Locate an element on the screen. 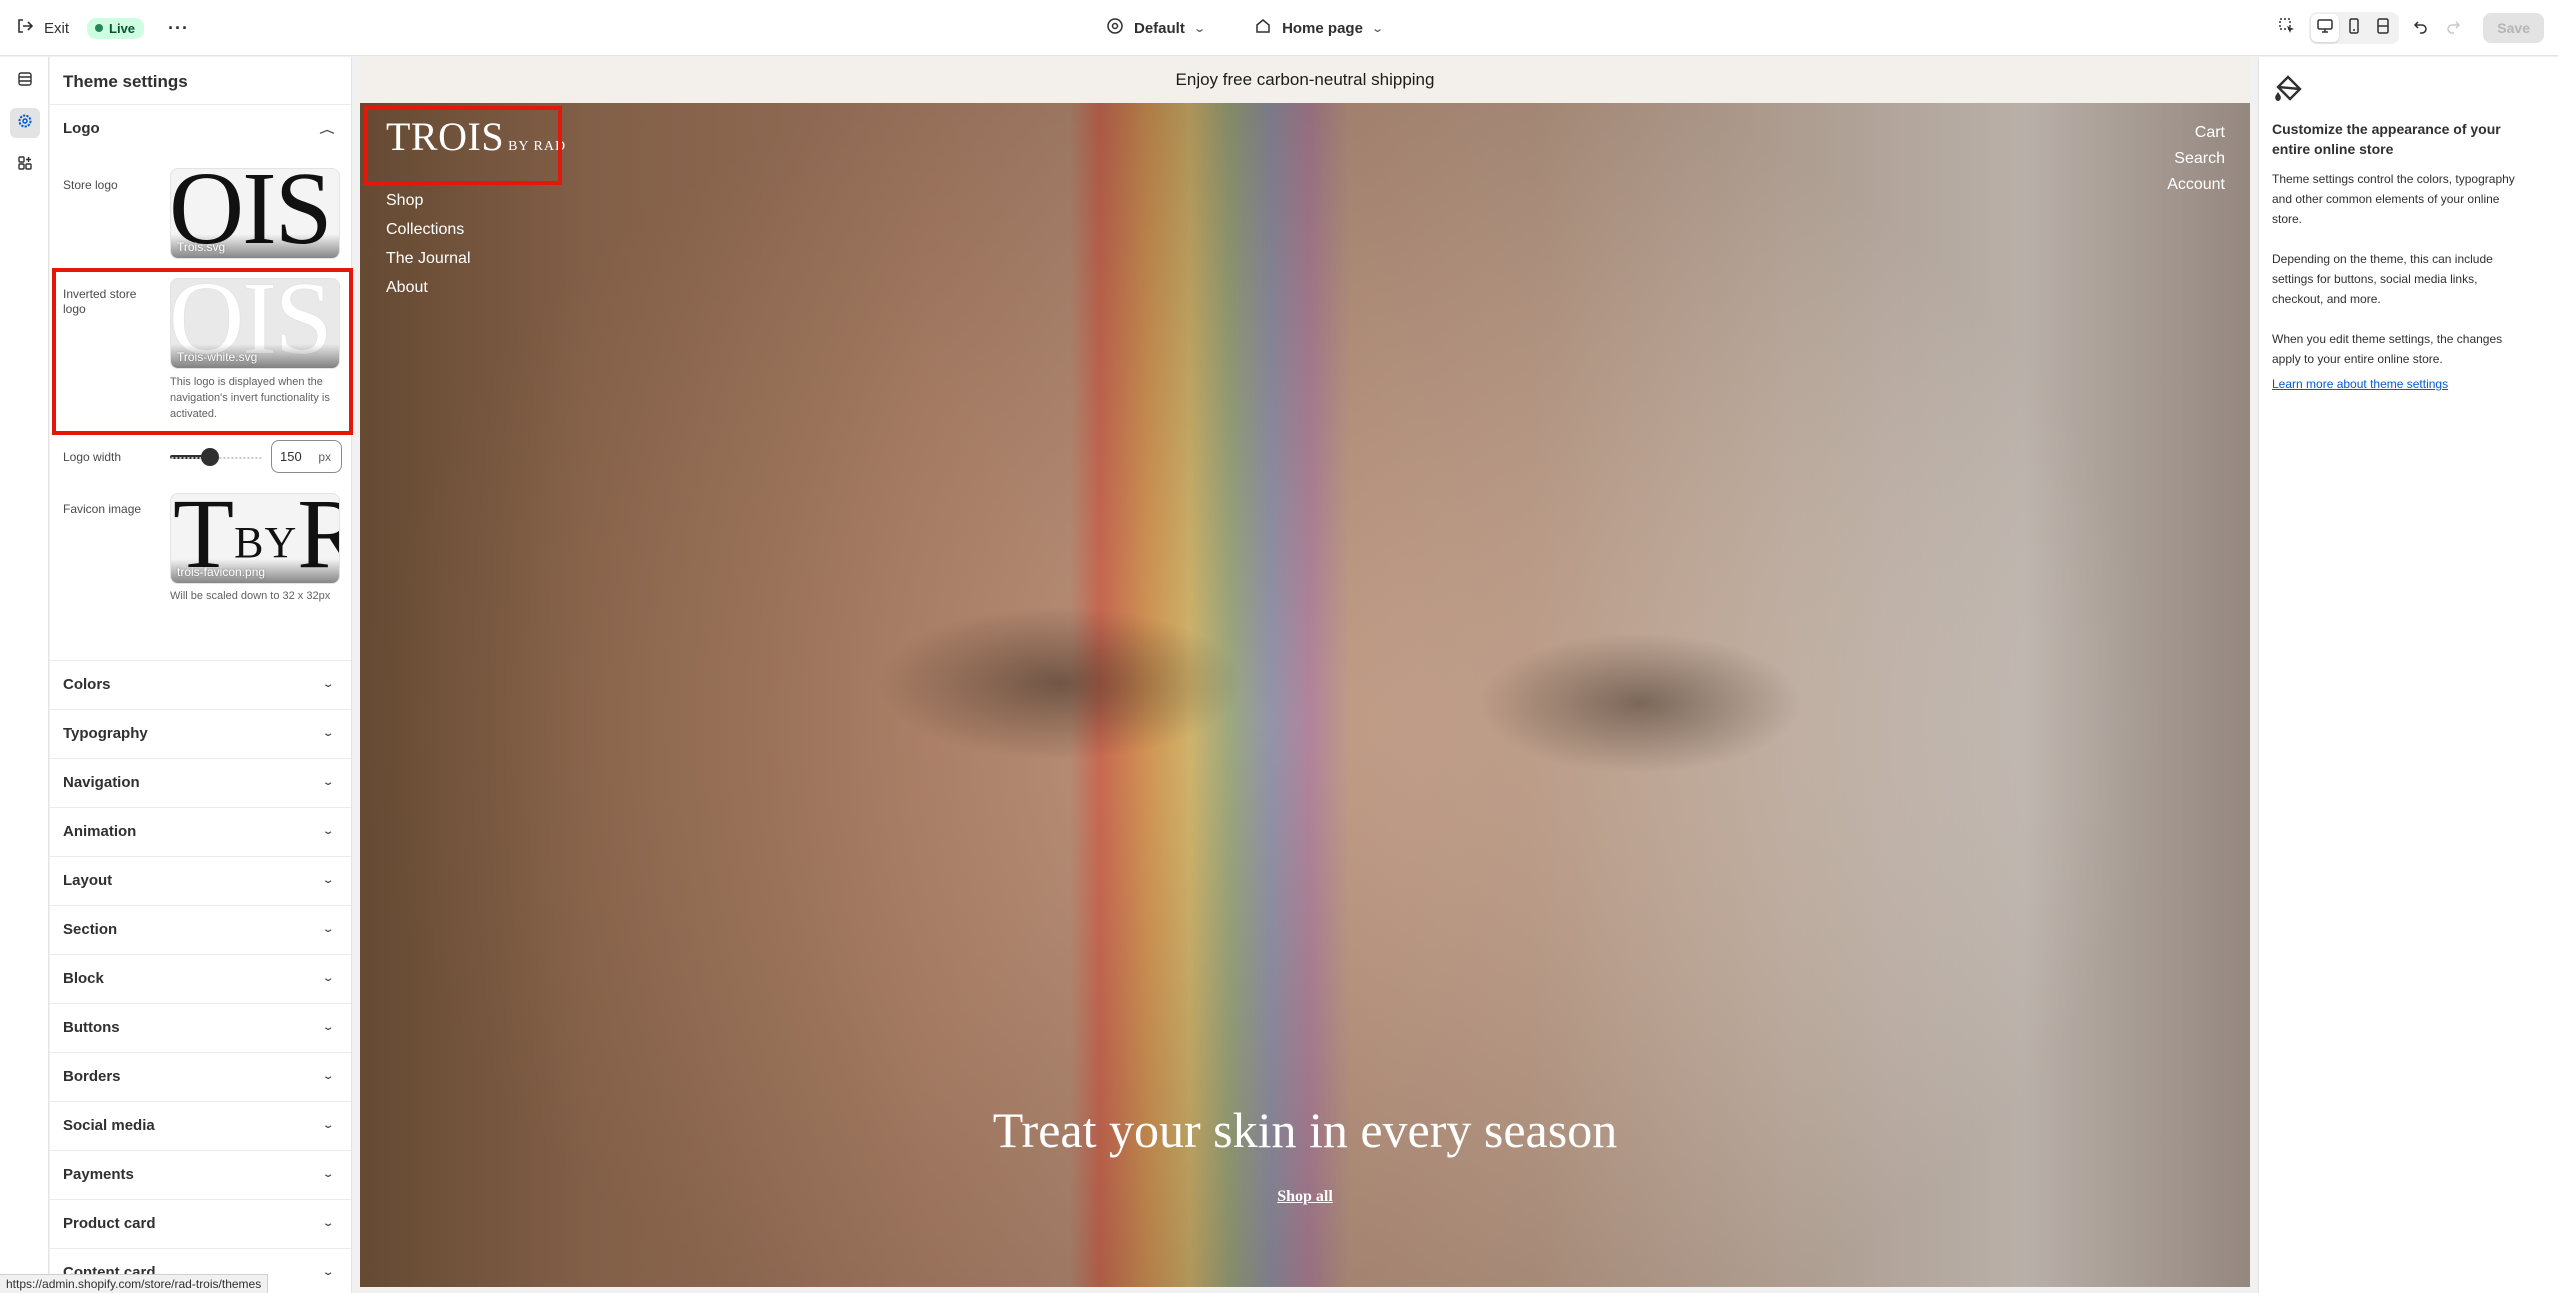  editor-topbar: Exit Live ··· Default ⌄ Home page ⌄ Save is located at coordinates (1279, 28).